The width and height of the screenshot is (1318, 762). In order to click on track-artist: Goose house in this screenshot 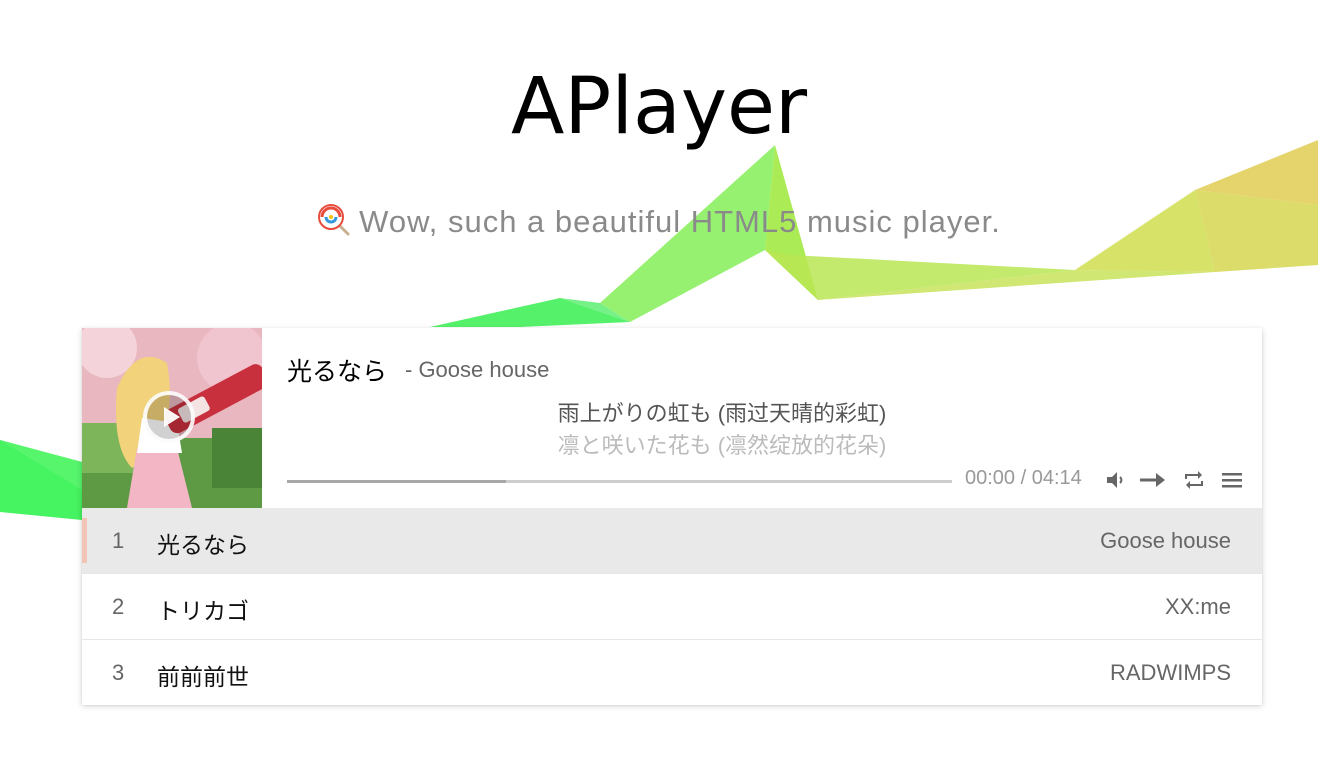, I will do `click(1165, 540)`.